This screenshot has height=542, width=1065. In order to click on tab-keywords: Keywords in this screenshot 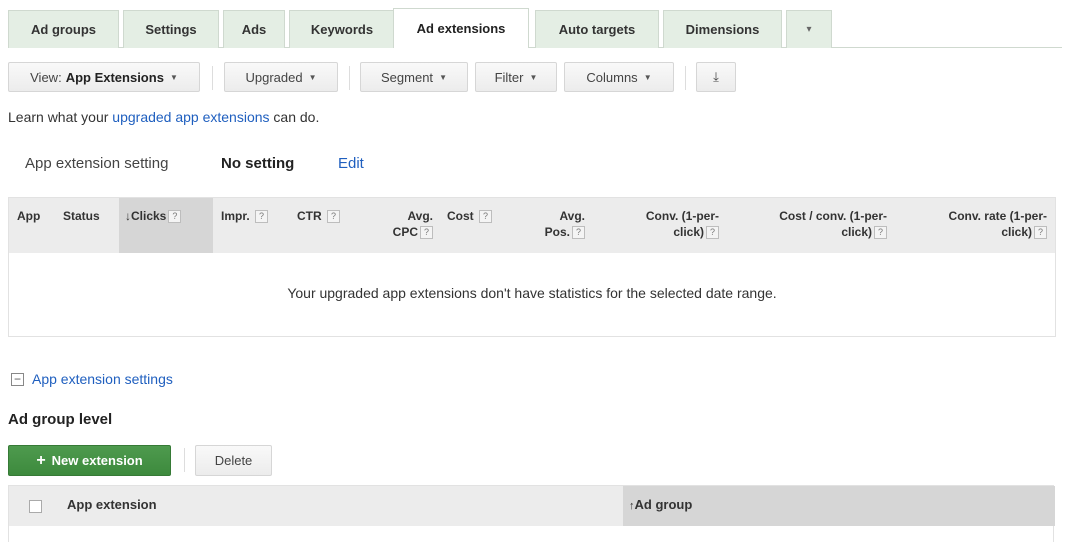, I will do `click(342, 29)`.